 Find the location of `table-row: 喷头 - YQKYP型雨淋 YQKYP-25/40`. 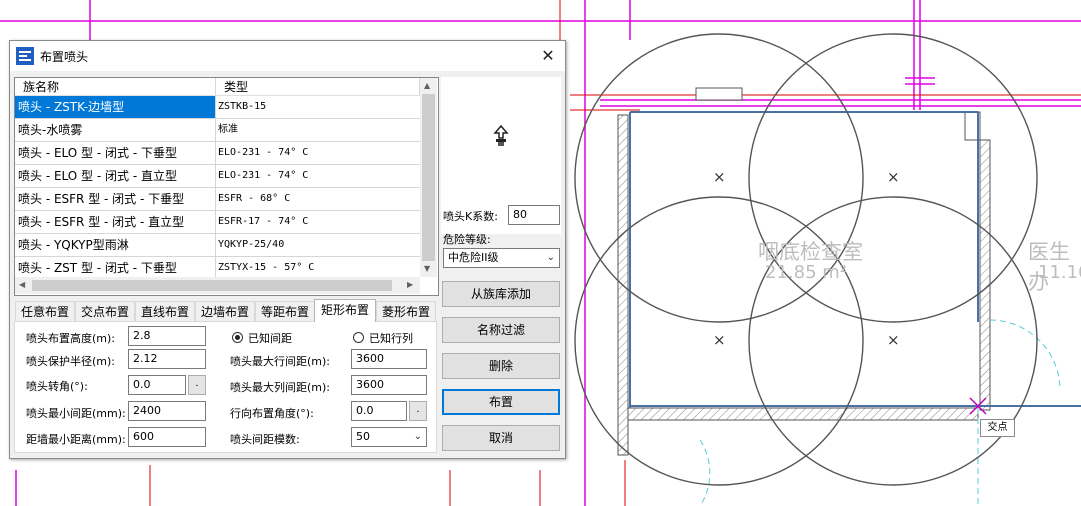

table-row: 喷头 - YQKYP型雨淋 YQKYP-25/40 is located at coordinates (217, 245).